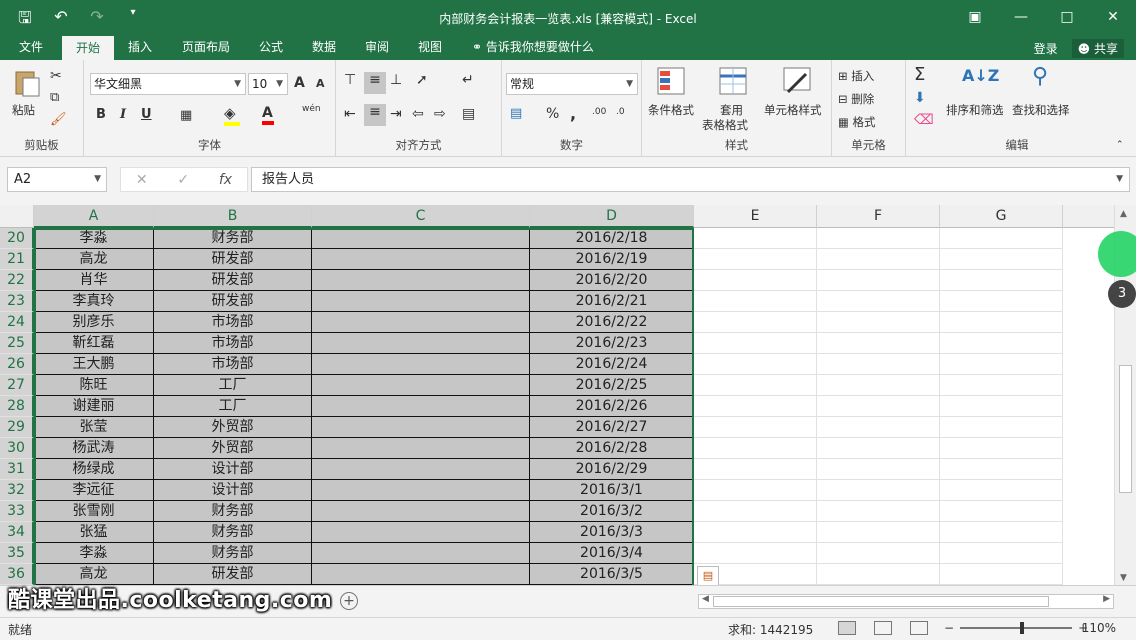  I want to click on maximize-icon: □, so click(1067, 17).